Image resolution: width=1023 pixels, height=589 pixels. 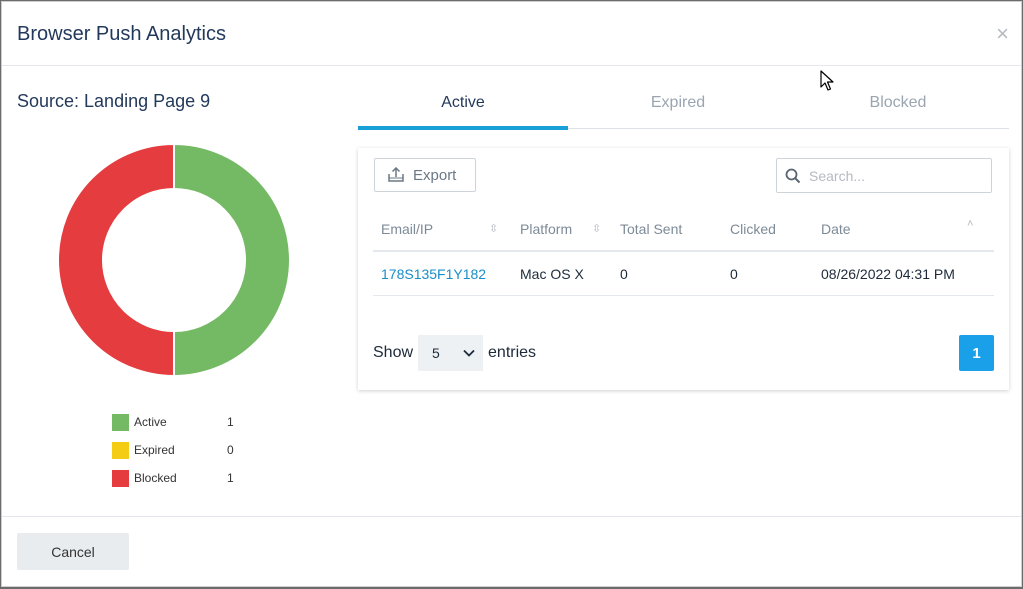 I want to click on show-label: Show, so click(x=393, y=352).